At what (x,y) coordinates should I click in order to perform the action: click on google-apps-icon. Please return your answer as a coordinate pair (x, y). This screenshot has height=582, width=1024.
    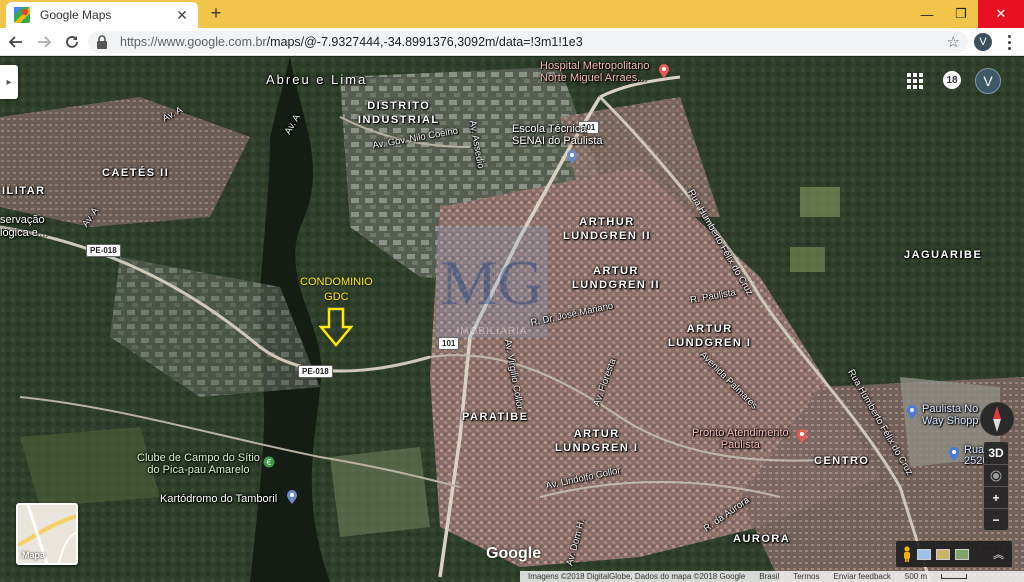
    Looking at the image, I should click on (915, 81).